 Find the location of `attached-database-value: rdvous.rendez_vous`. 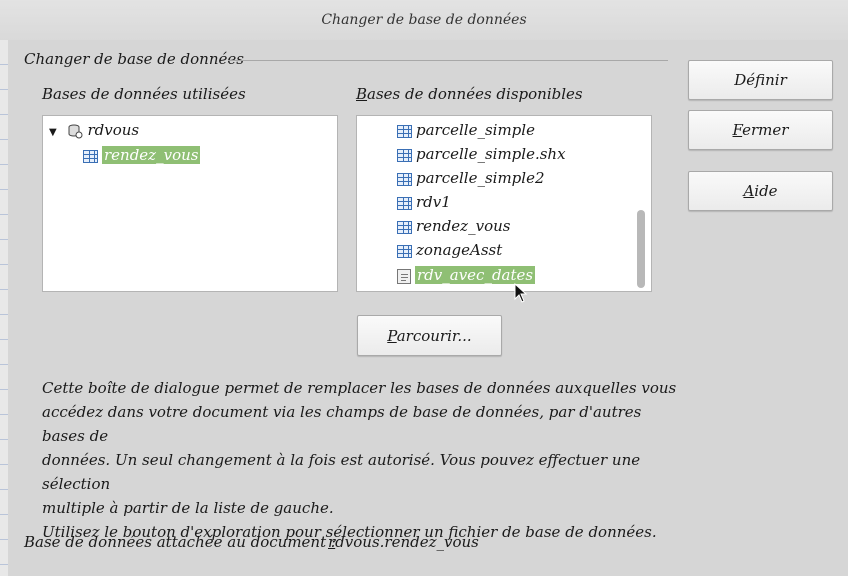

attached-database-value: rdvous.rendez_vous is located at coordinates (403, 542).